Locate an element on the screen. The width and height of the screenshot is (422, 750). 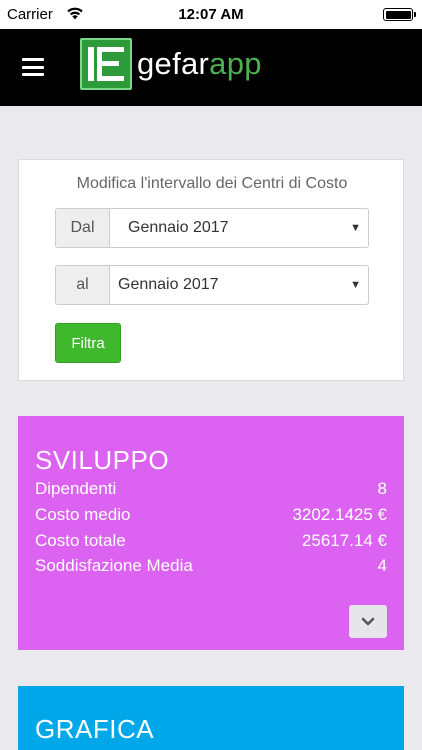
summary-row: Costo medio 3202.1425 € is located at coordinates (211, 515).